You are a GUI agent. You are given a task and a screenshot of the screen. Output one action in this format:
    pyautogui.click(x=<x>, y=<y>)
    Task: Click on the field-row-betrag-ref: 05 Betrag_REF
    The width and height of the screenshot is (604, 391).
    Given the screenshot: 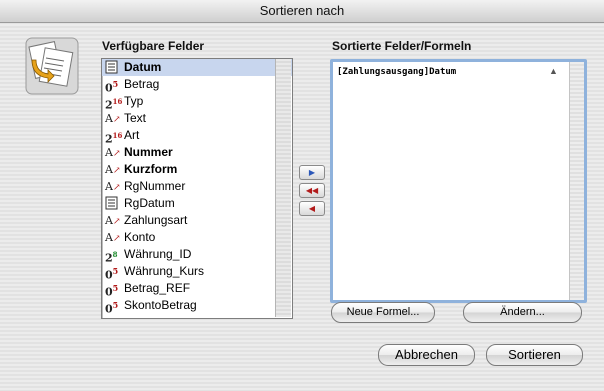 What is the action you would take?
    pyautogui.click(x=197, y=289)
    